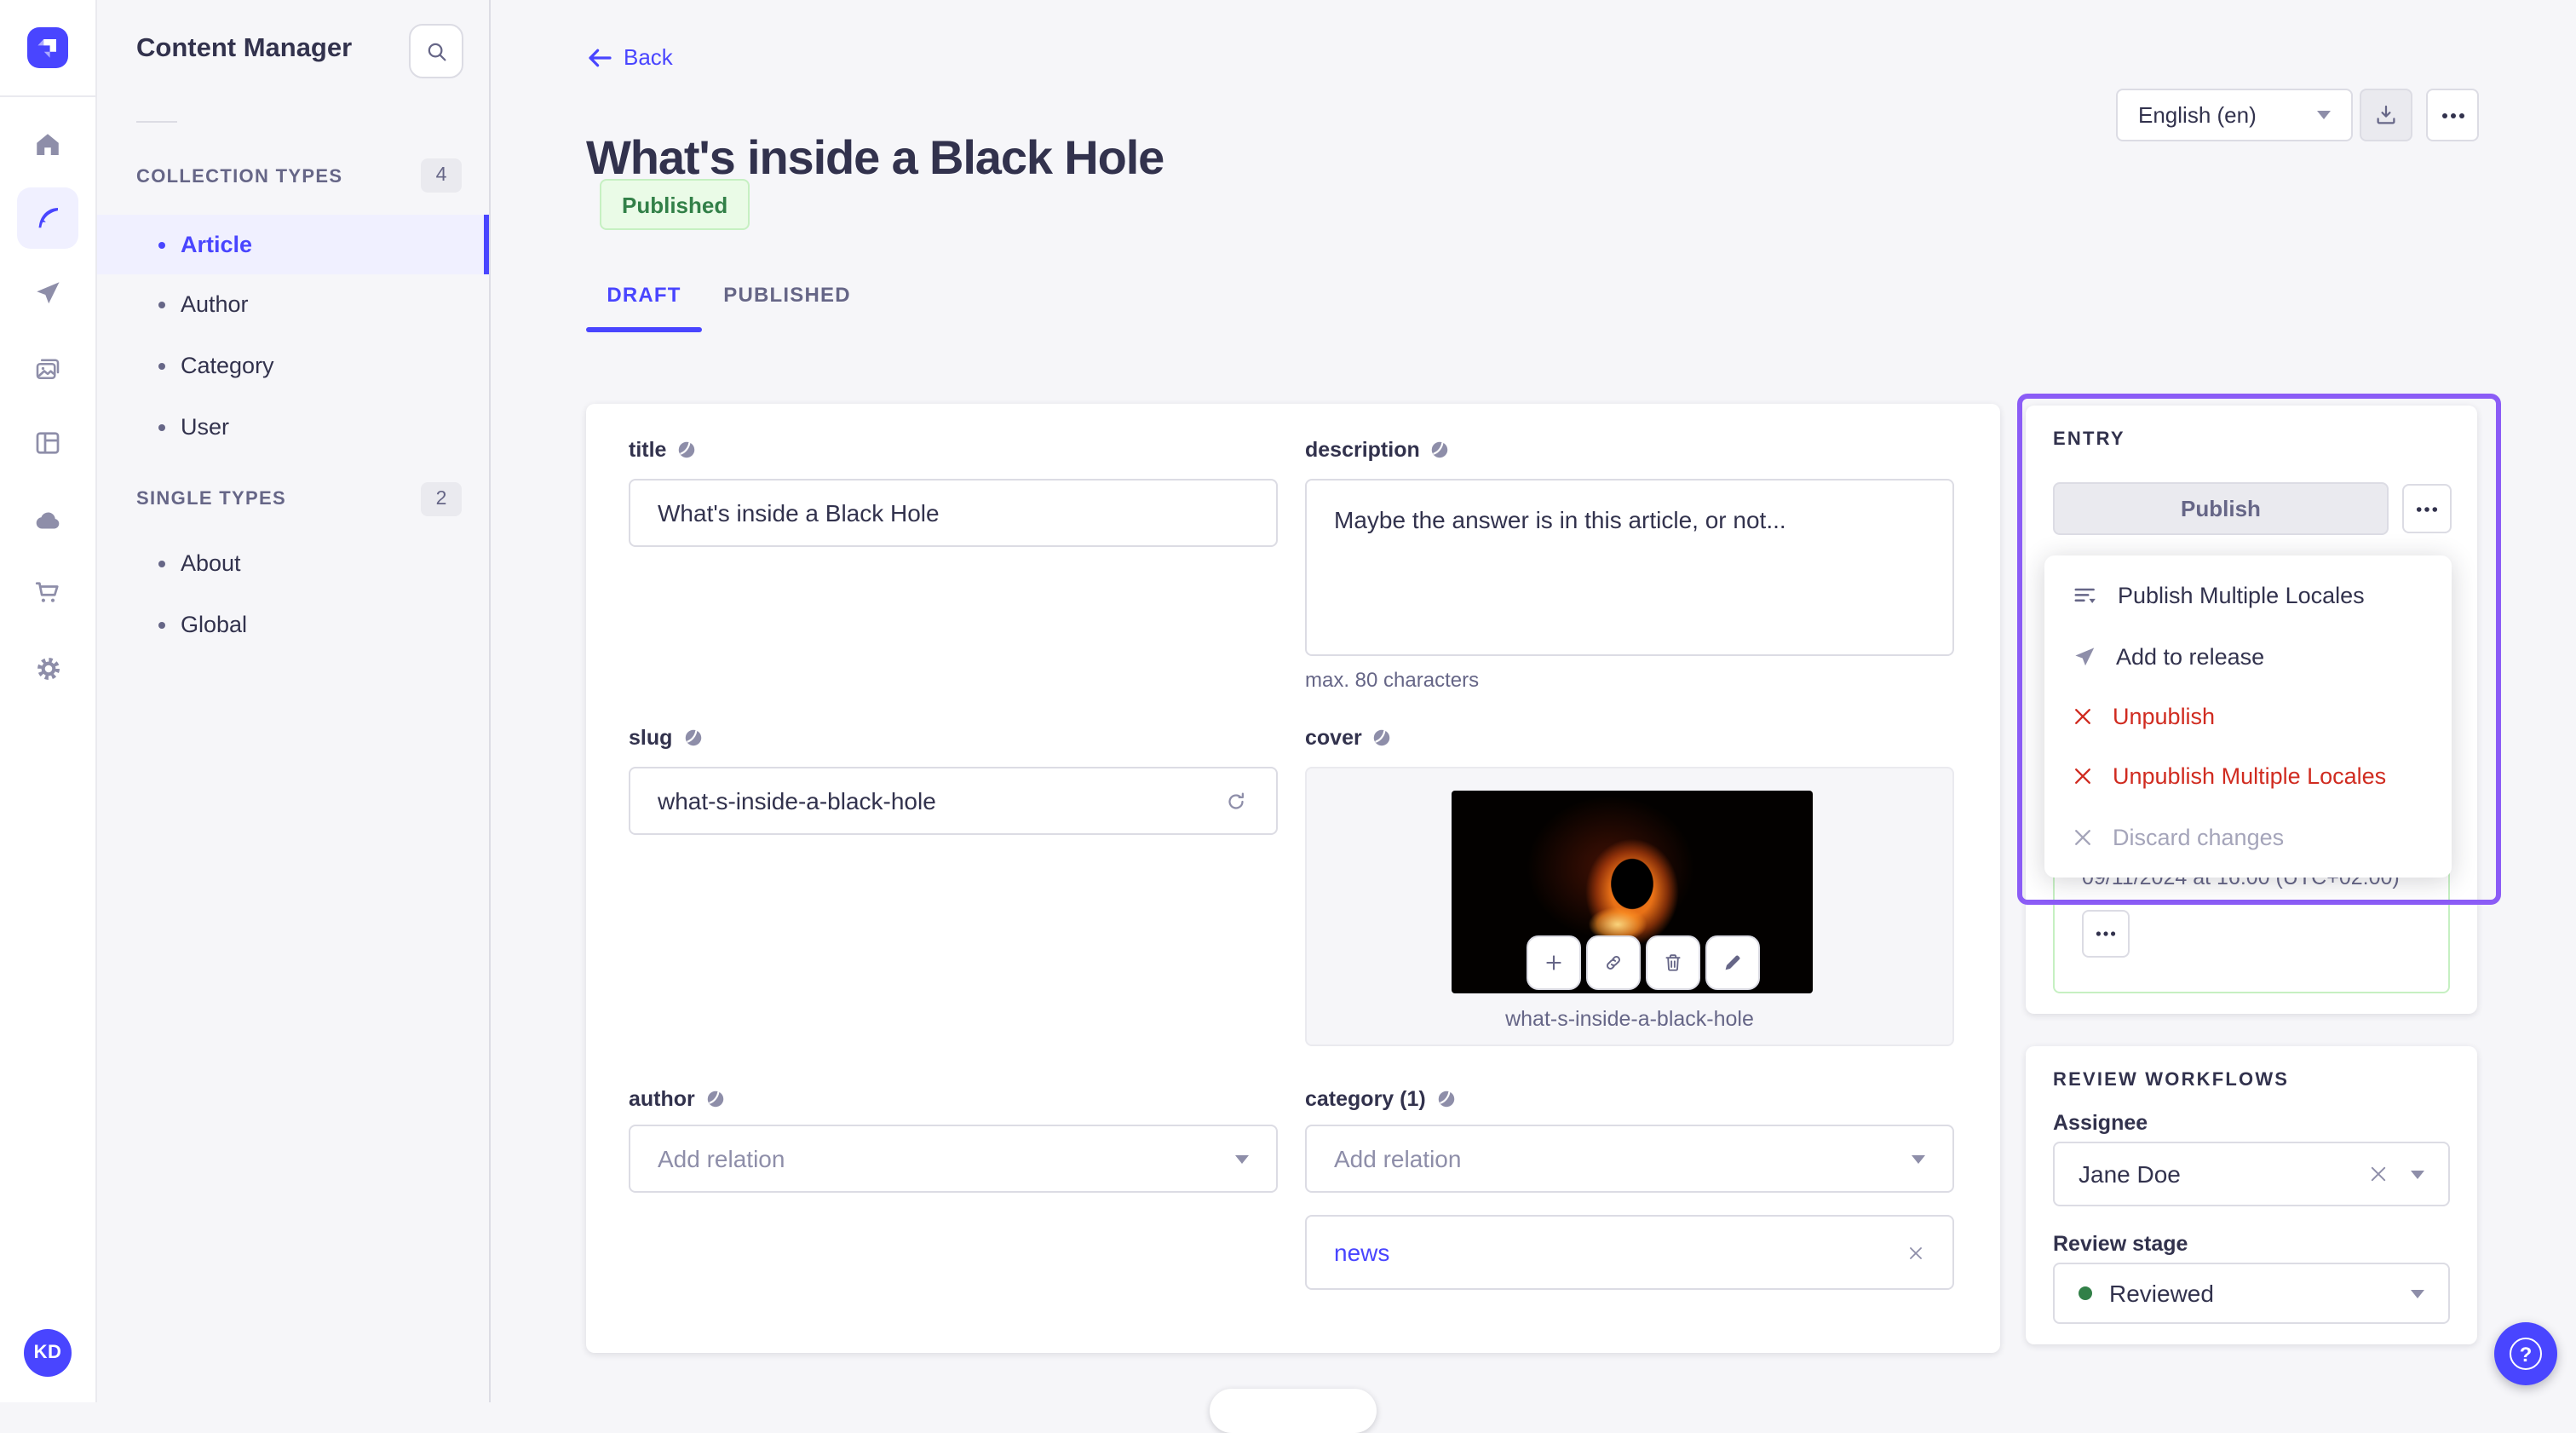 This screenshot has height=1433, width=2576. I want to click on menu-item-unpublish-multiple-locales: Unpublish Multiple Locales, so click(2248, 776).